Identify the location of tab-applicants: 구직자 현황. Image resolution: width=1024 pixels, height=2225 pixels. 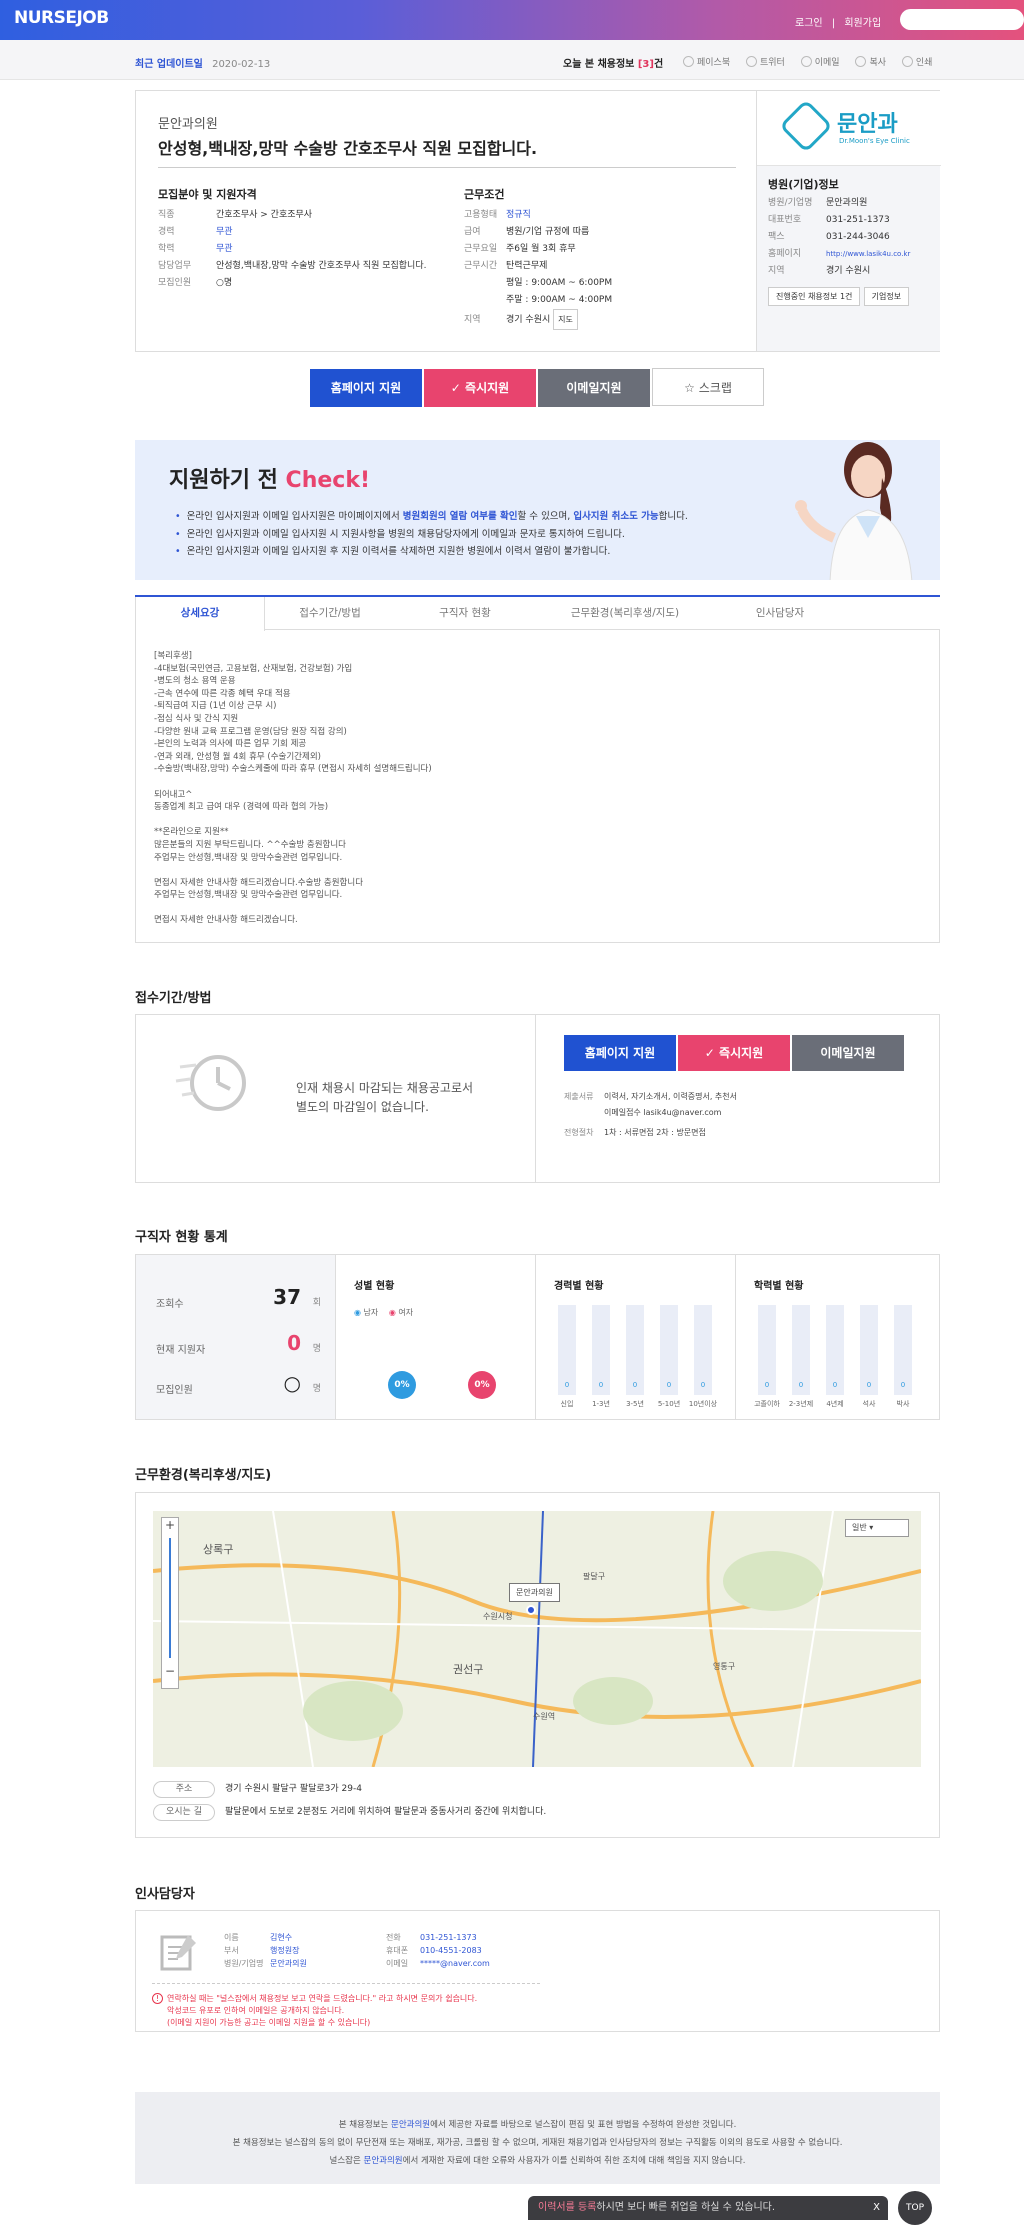
(465, 613).